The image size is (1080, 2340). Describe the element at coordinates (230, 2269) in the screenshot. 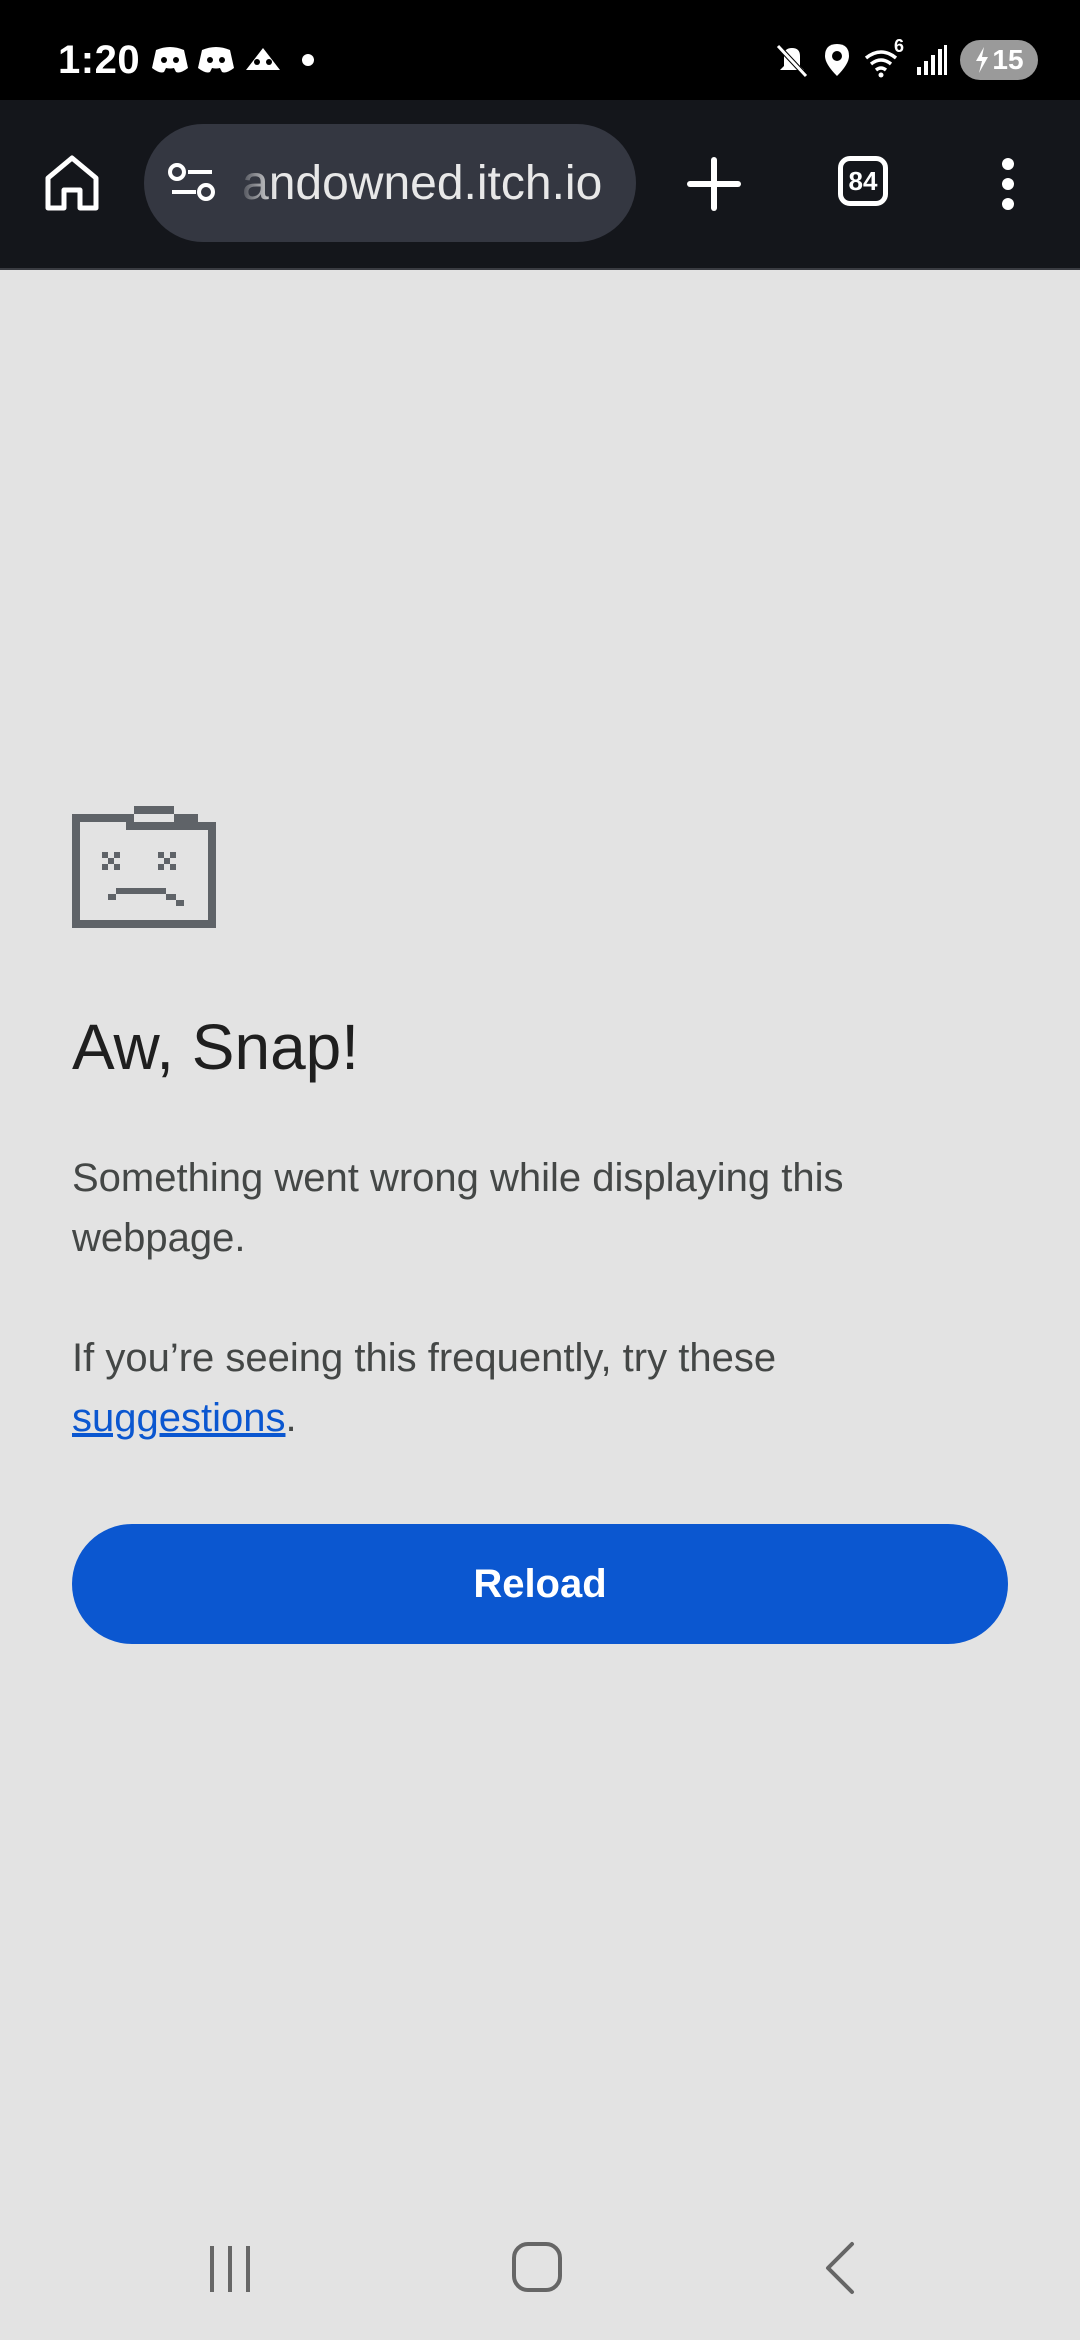

I see `recent-apps-icon` at that location.